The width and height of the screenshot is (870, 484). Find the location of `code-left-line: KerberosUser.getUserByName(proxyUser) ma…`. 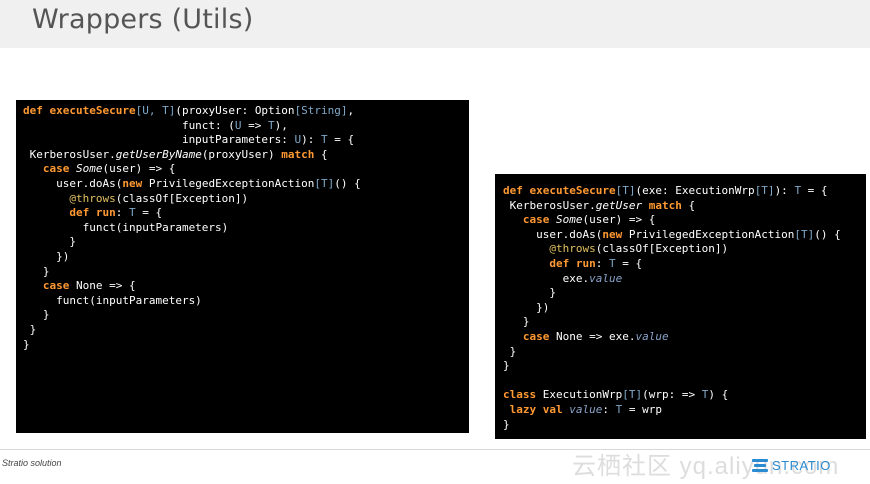

code-left-line: KerberosUser.getUserByName(proxyUser) ma… is located at coordinates (246, 155).